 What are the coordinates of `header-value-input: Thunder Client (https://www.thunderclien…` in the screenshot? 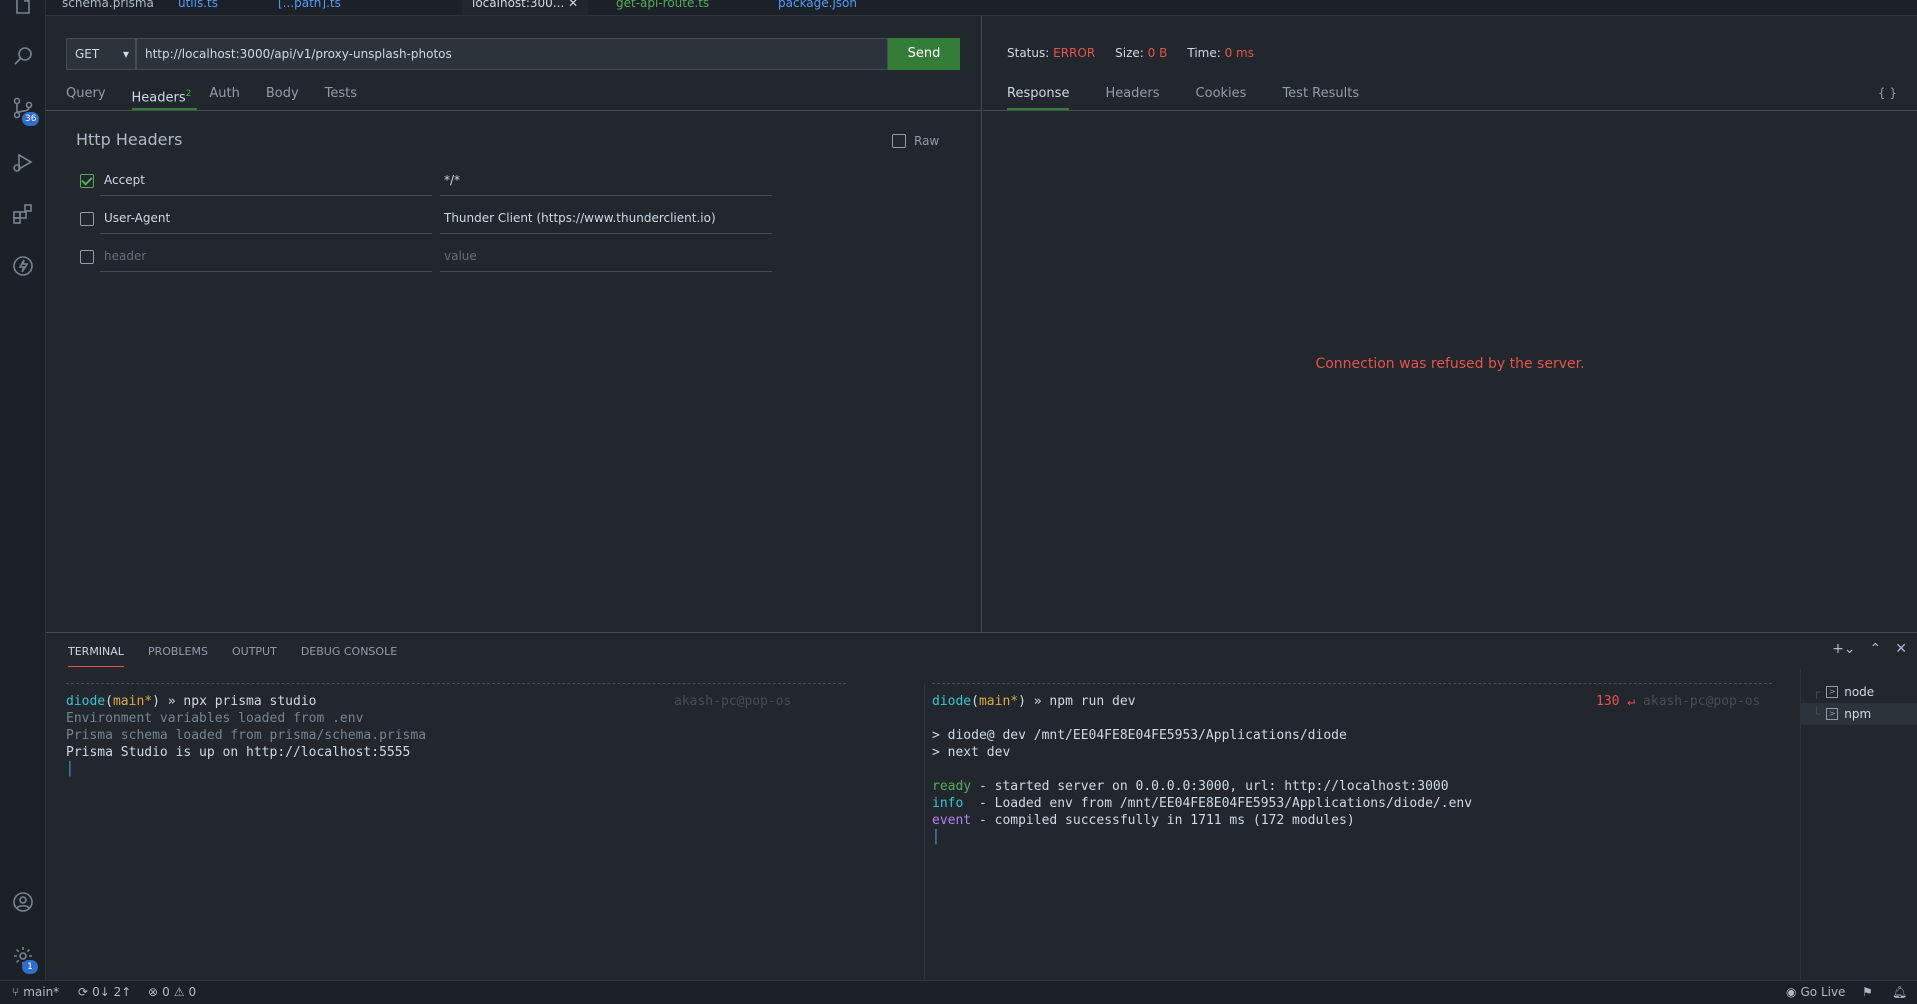 It's located at (606, 220).